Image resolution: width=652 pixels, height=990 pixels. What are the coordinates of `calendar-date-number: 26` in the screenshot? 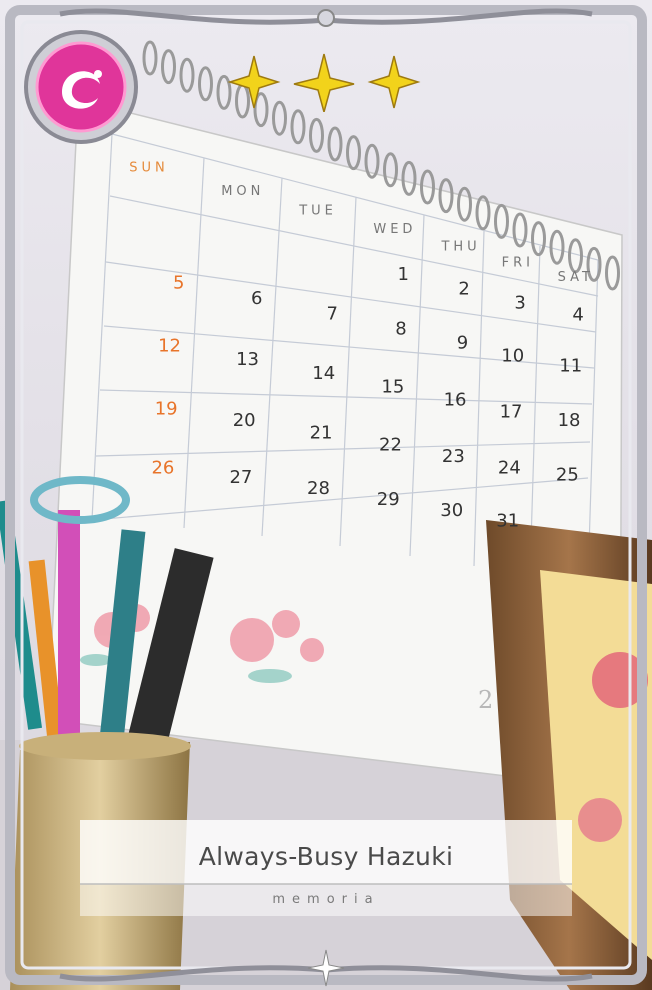 It's located at (162, 468).